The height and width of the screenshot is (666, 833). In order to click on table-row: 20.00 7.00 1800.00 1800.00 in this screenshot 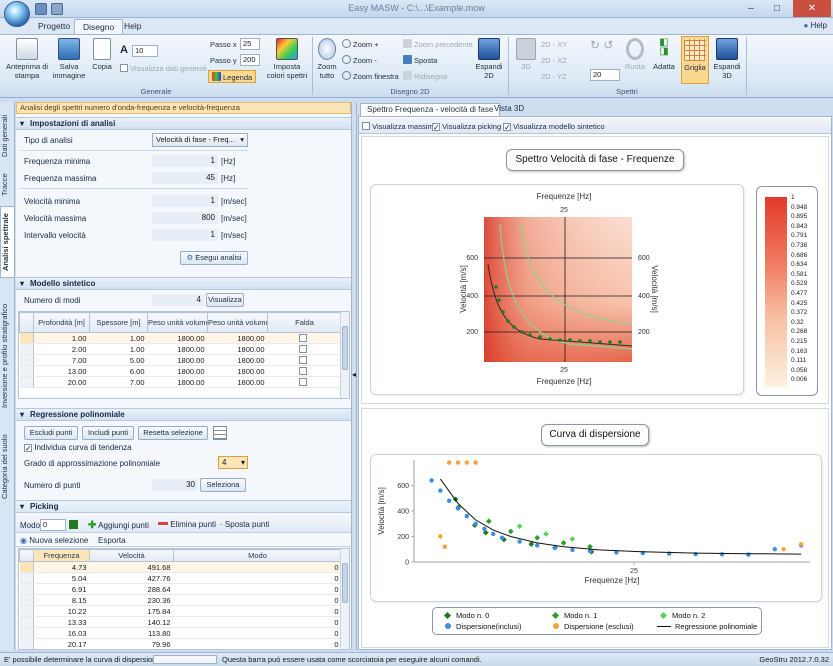, I will do `click(180, 382)`.